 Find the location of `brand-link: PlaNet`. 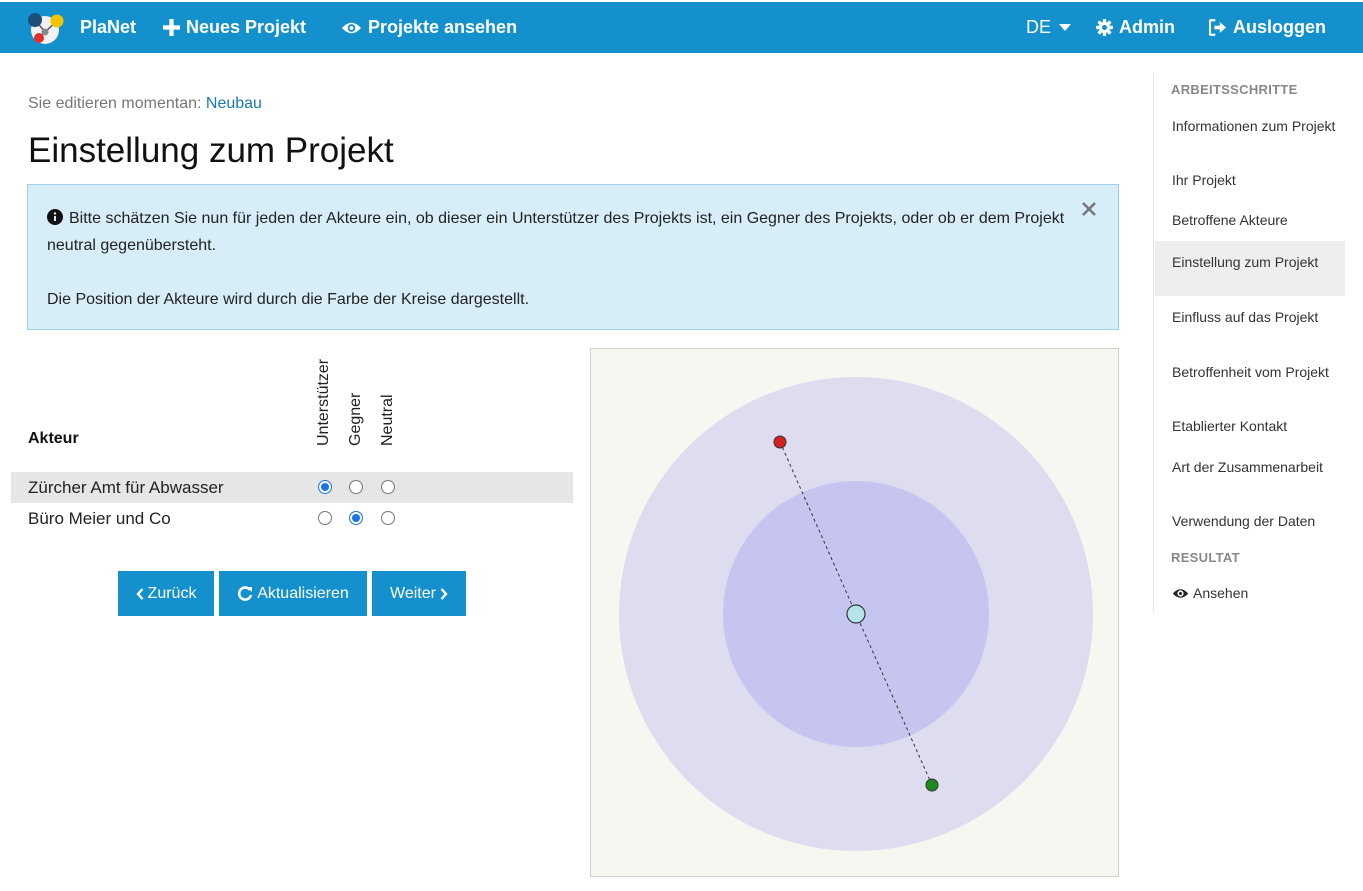

brand-link: PlaNet is located at coordinates (81, 27).